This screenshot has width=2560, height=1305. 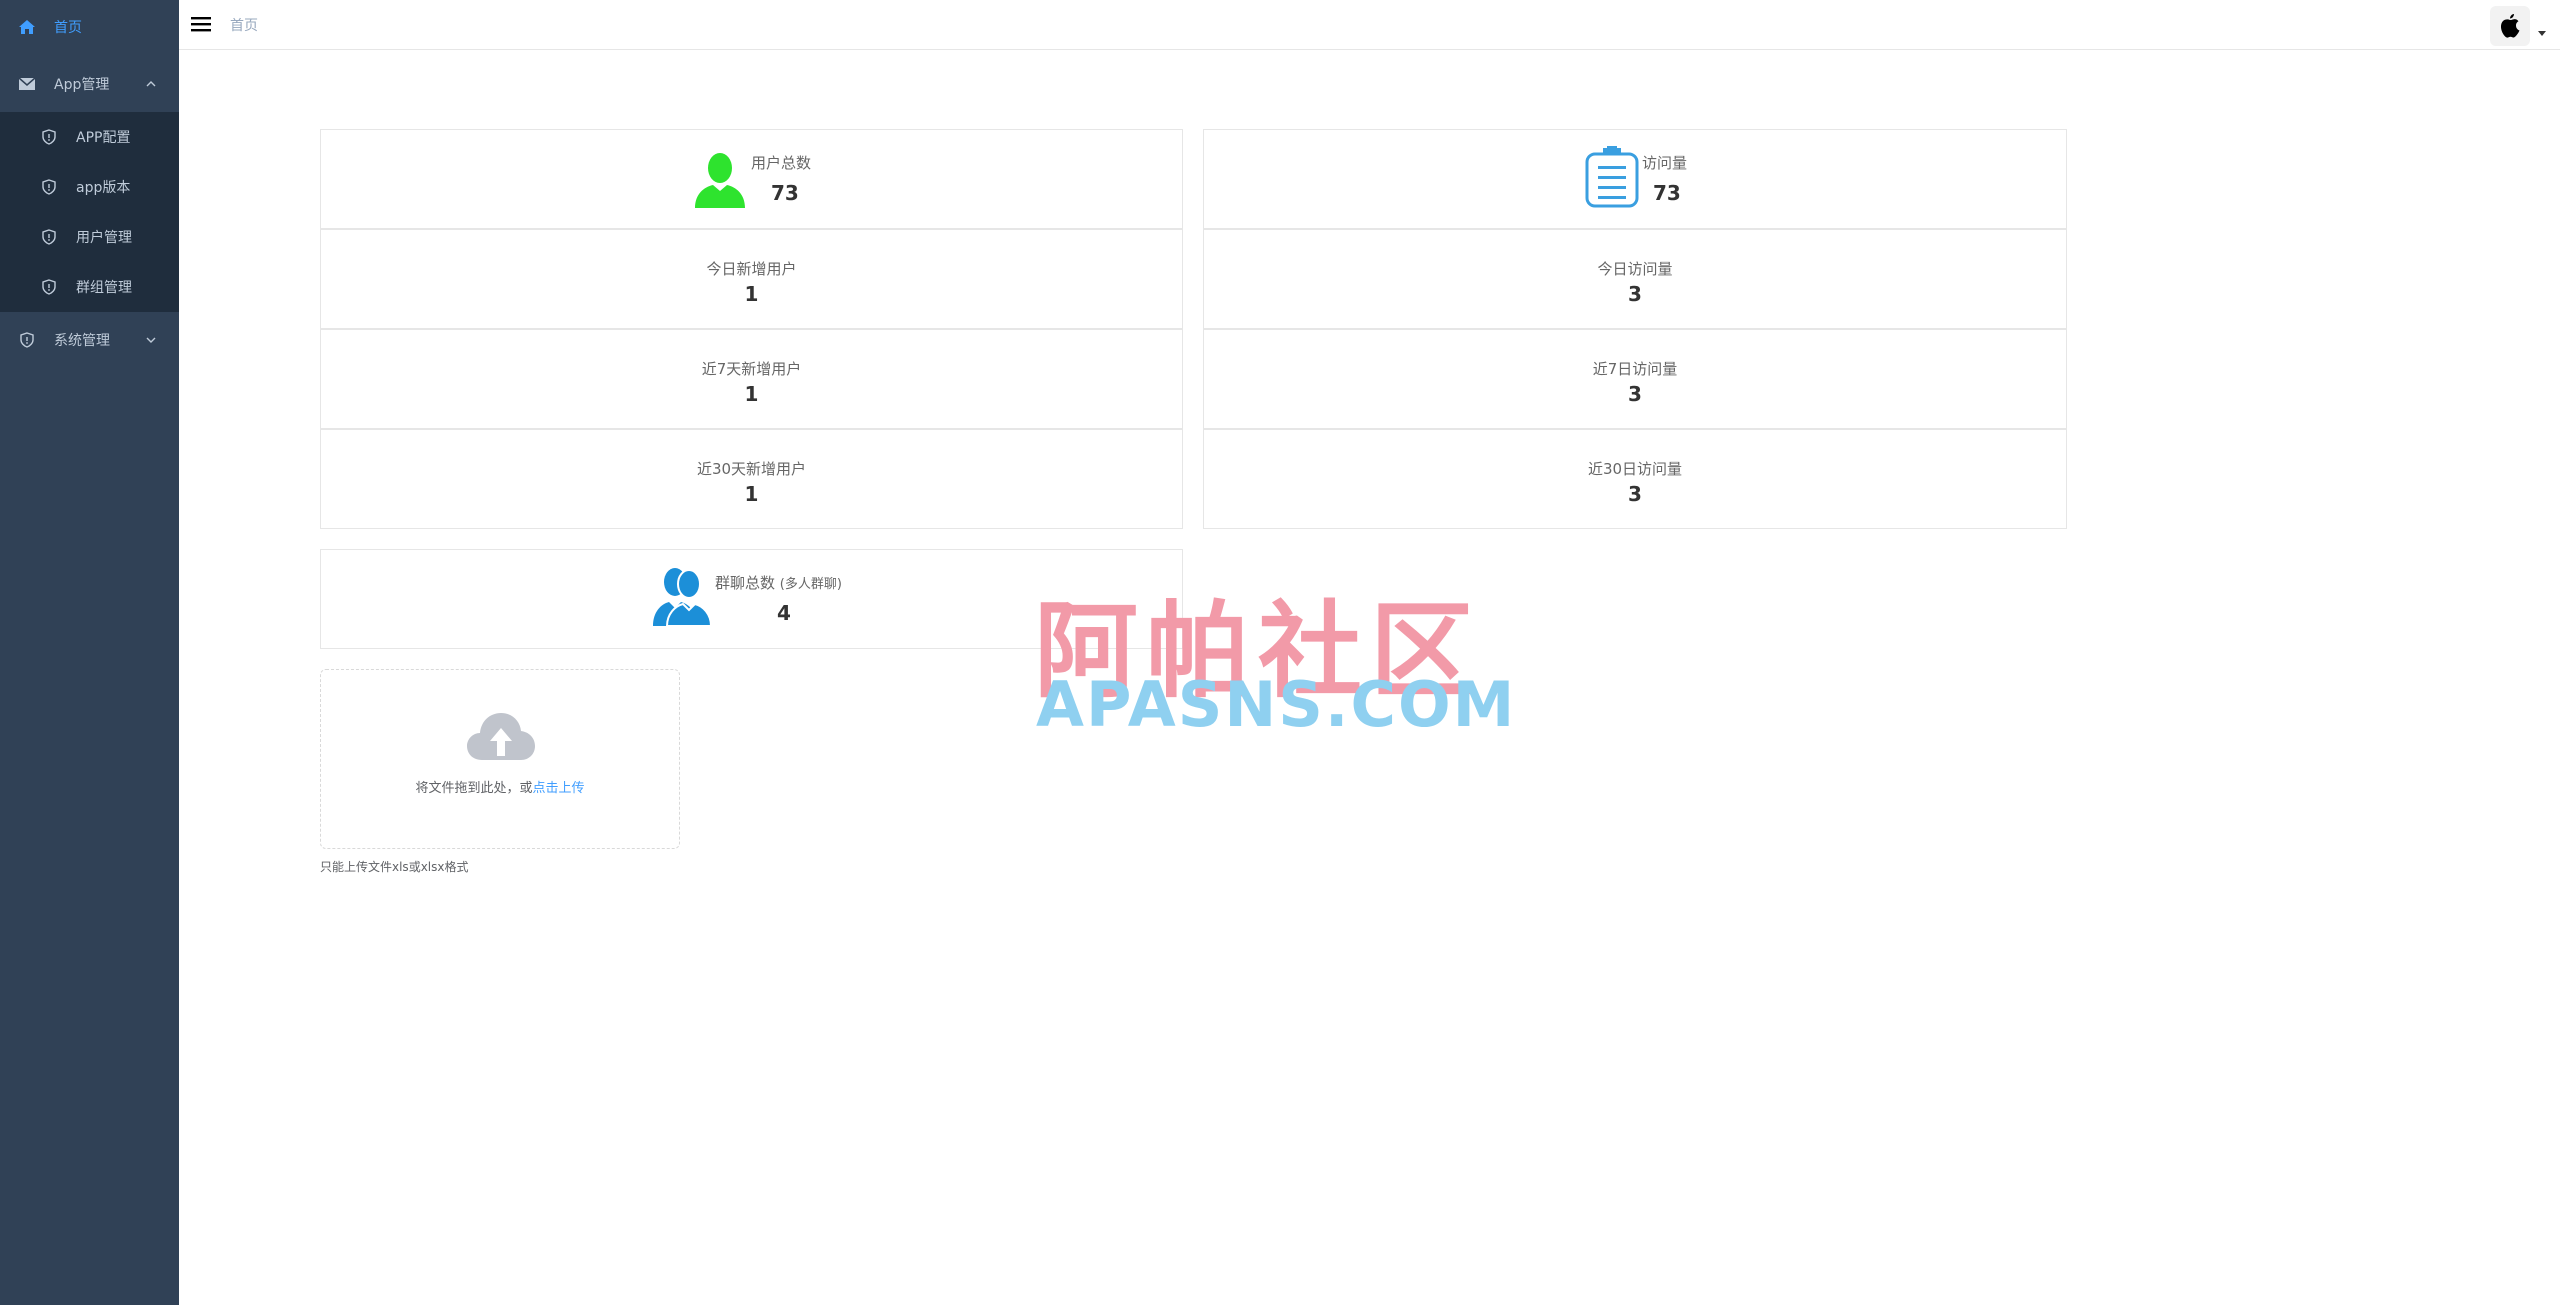 What do you see at coordinates (1369, 25) in the screenshot?
I see `navbar: 首页` at bounding box center [1369, 25].